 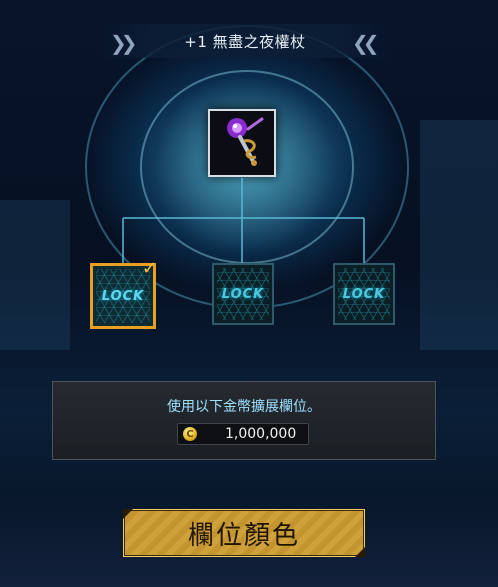 What do you see at coordinates (243, 535) in the screenshot?
I see `slot-color-button-label: 欄位顏色` at bounding box center [243, 535].